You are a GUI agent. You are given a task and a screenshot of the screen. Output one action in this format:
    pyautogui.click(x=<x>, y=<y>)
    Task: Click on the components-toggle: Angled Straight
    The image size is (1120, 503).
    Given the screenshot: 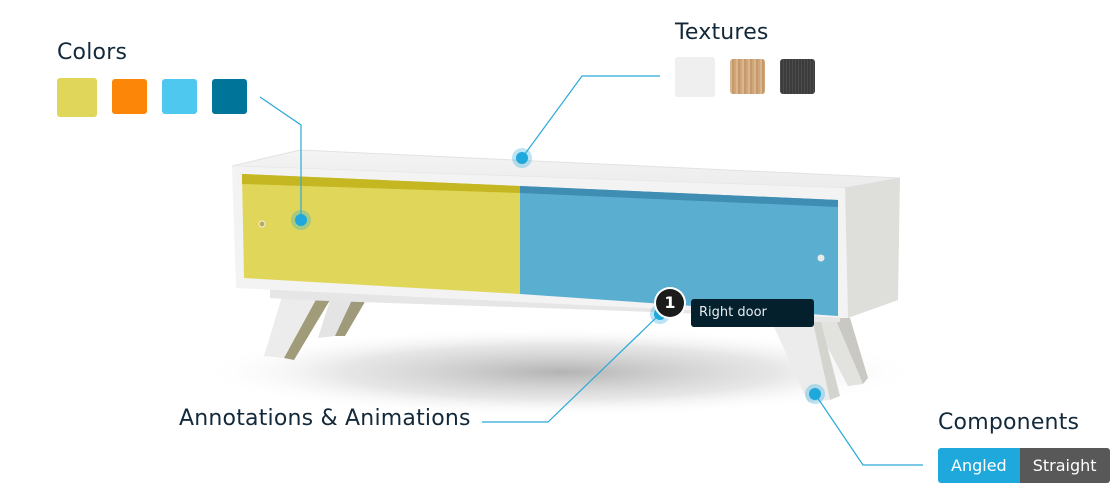 What is the action you would take?
    pyautogui.click(x=1024, y=465)
    